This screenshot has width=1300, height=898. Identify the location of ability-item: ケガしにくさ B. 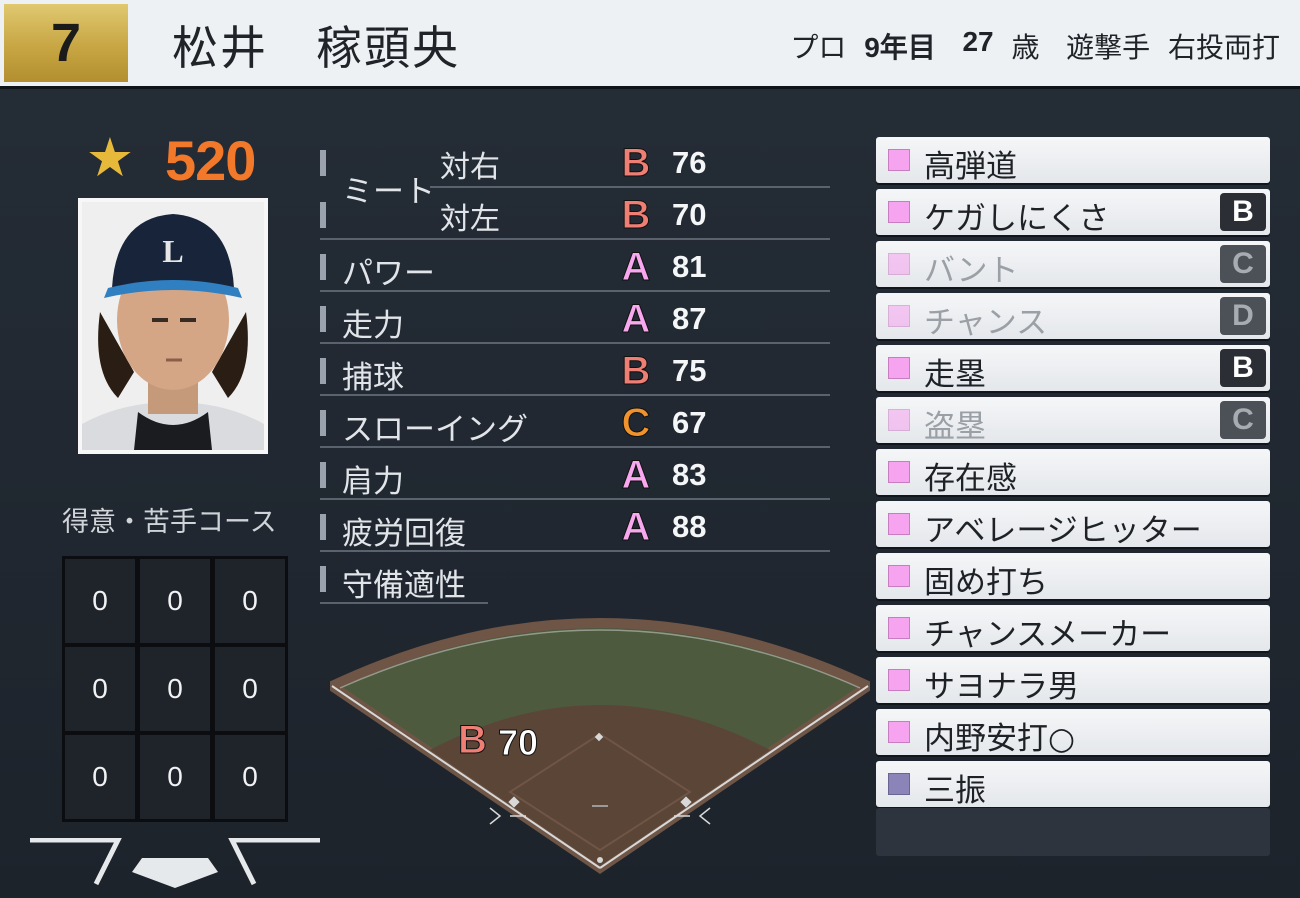
(1073, 213).